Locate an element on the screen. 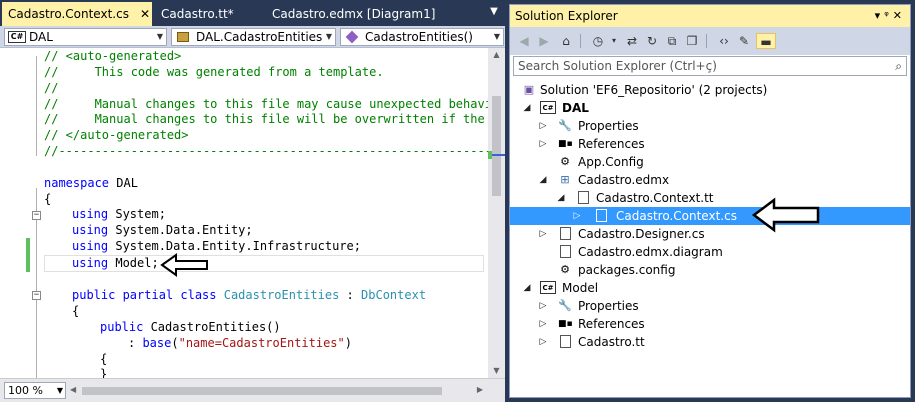  scroll-left-icon: ◀ is located at coordinates (73, 389).